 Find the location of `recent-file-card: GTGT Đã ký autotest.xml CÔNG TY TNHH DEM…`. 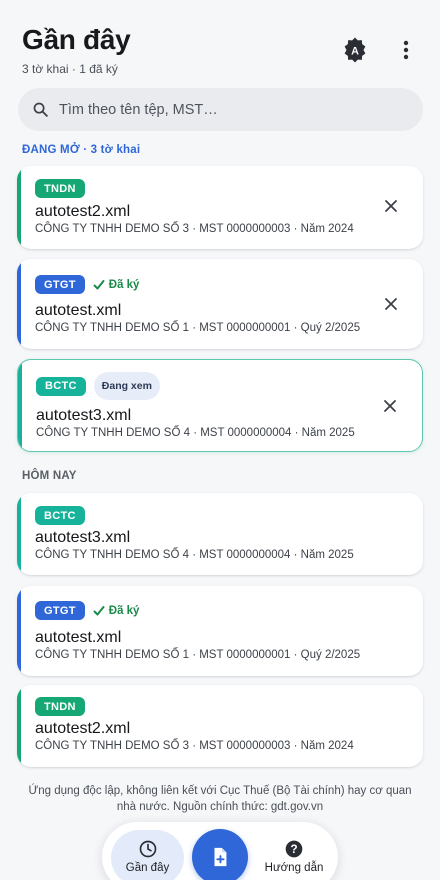

recent-file-card: GTGT Đã ký autotest.xml CÔNG TY TNHH DEM… is located at coordinates (220, 631).